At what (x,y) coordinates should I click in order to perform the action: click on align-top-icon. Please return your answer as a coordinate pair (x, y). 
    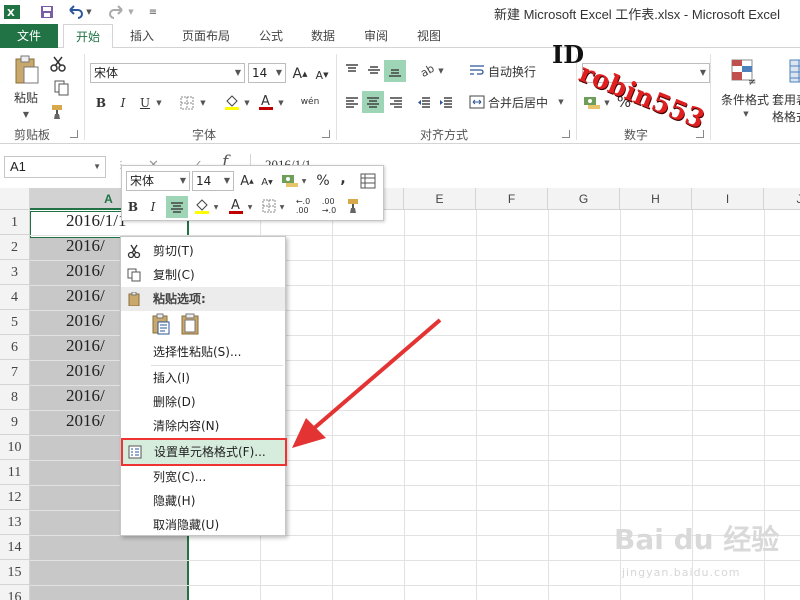
    Looking at the image, I should click on (352, 70).